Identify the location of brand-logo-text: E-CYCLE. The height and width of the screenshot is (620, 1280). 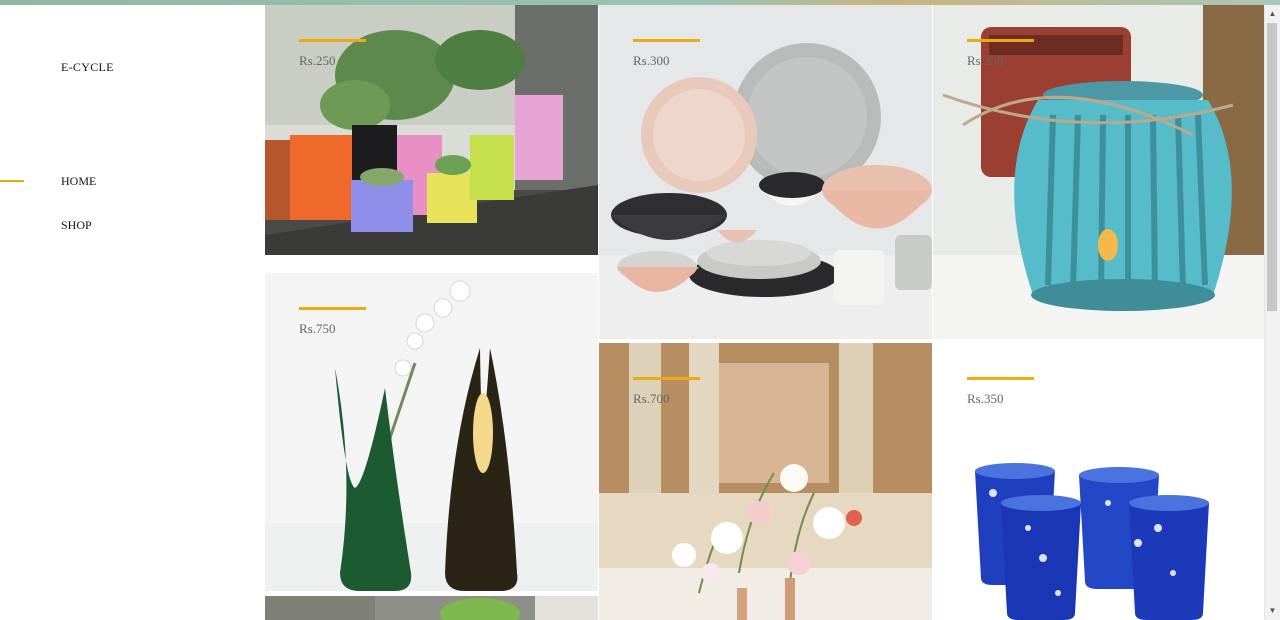
(87, 67).